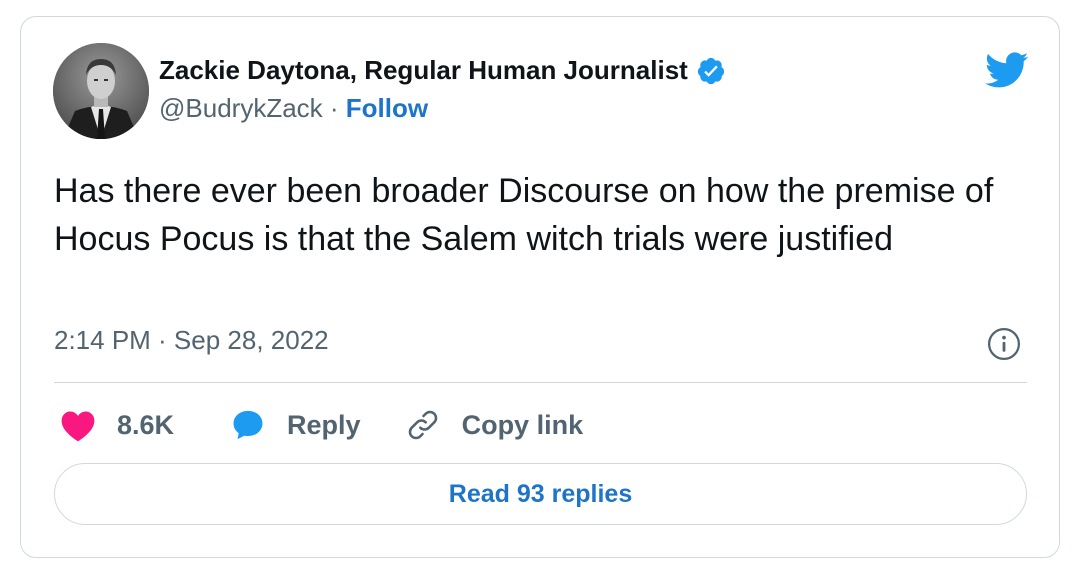 This screenshot has height=585, width=1090. I want to click on action-bar: 8.6K Reply Copy link, so click(321, 425).